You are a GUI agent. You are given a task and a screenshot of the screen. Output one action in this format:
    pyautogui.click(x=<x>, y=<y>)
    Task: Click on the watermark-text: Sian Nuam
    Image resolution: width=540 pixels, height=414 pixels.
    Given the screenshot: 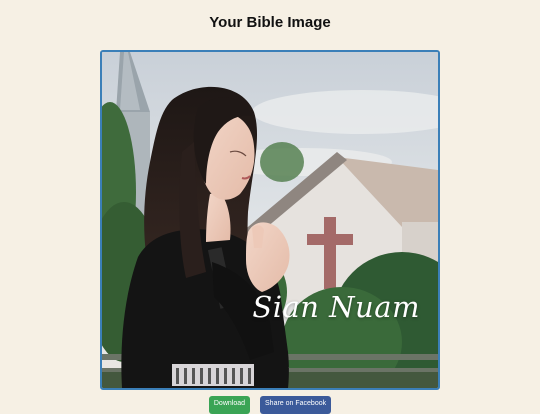 What is the action you would take?
    pyautogui.click(x=336, y=307)
    